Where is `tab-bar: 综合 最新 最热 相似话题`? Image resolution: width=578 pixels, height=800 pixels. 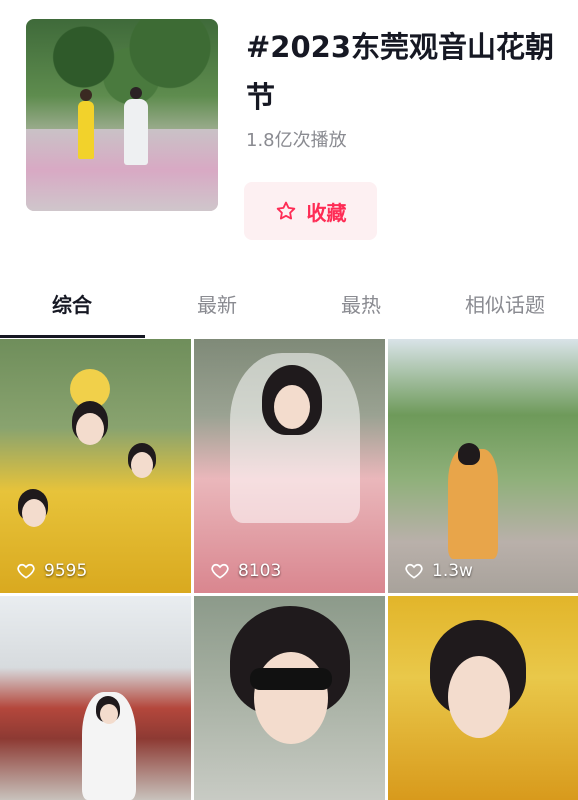
tab-bar: 综合 最新 最热 相似话题 is located at coordinates (289, 304).